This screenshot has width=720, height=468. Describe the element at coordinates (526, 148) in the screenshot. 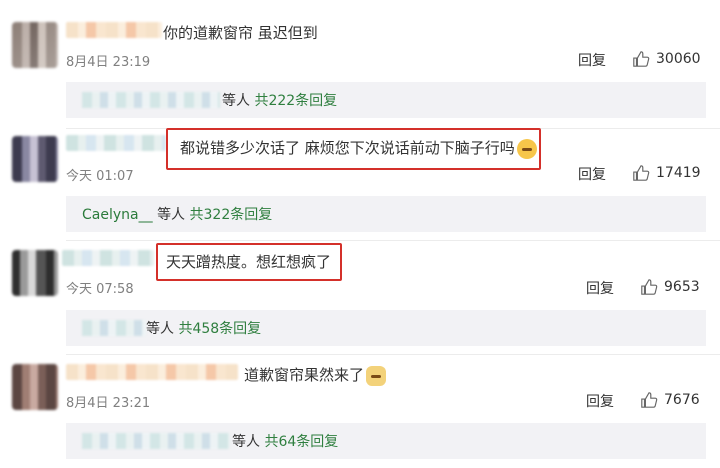

I see `surprised-face-icon` at that location.